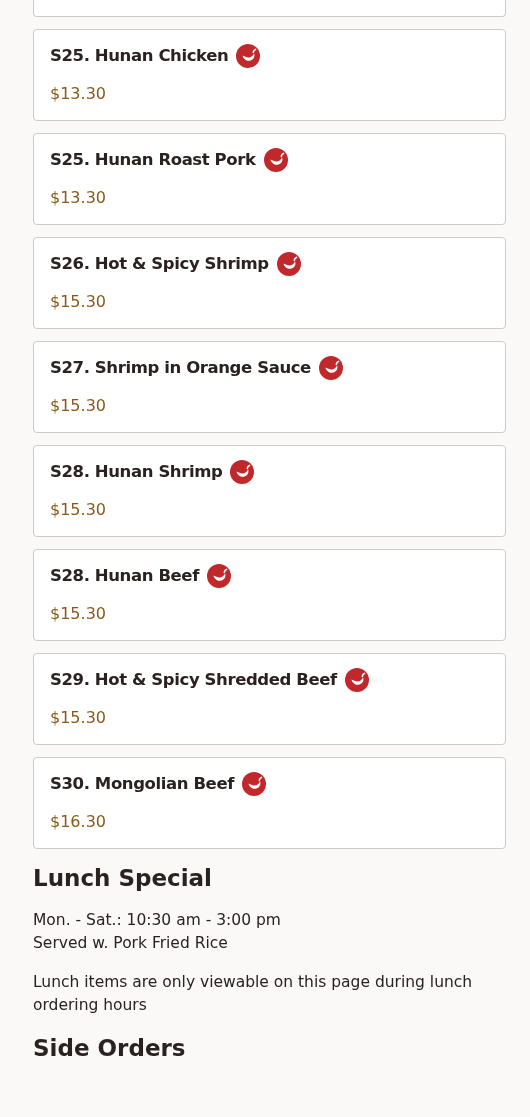 This screenshot has height=1117, width=530. What do you see at coordinates (253, 994) in the screenshot?
I see `section-note: Lunch items are only viewable on this page during lunch ordering hours` at bounding box center [253, 994].